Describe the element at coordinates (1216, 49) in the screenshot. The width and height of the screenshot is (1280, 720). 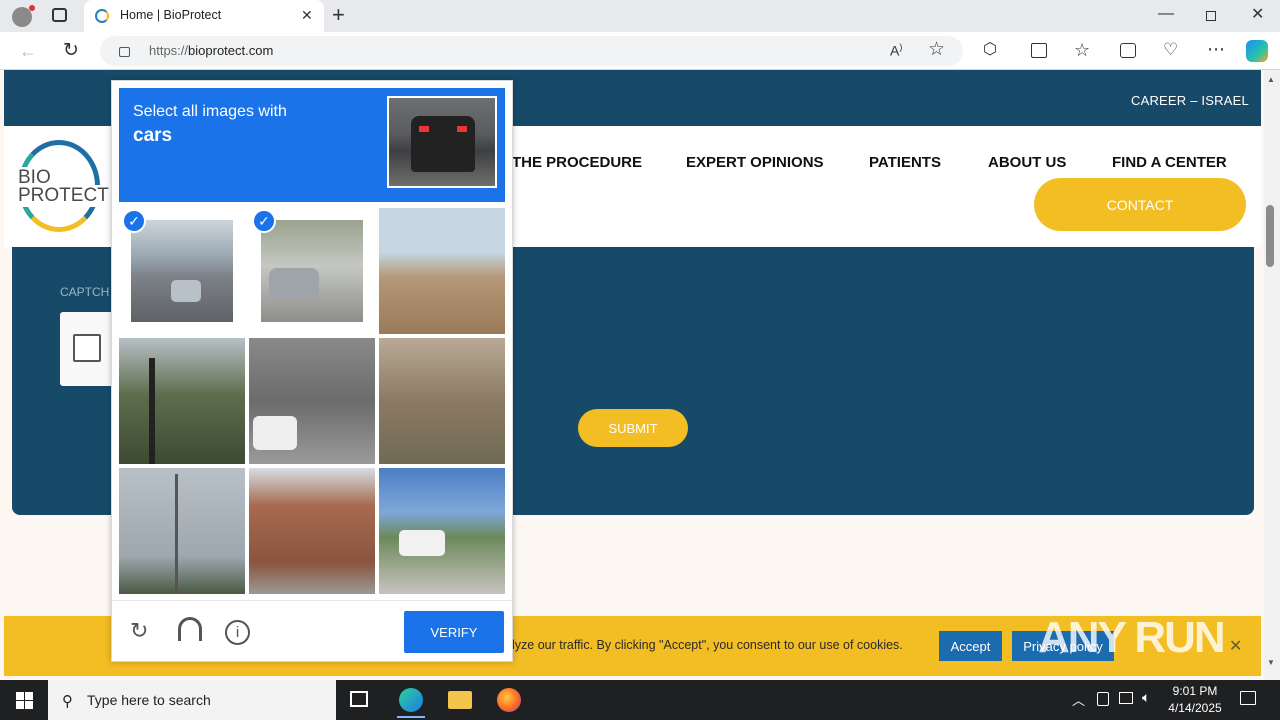
I see `more-menu-icon: ⋯` at that location.